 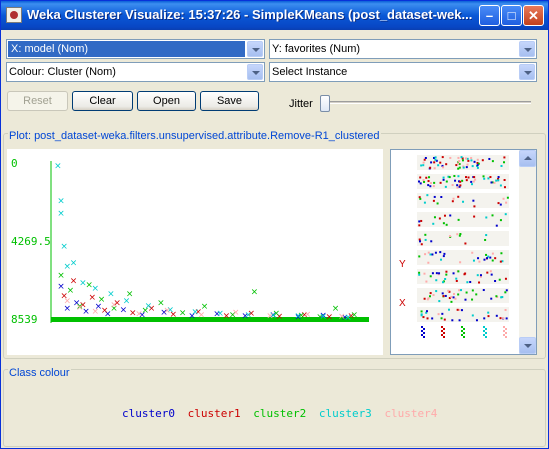 I want to click on attribute-bars-svg: Y X, so click(x=464, y=253).